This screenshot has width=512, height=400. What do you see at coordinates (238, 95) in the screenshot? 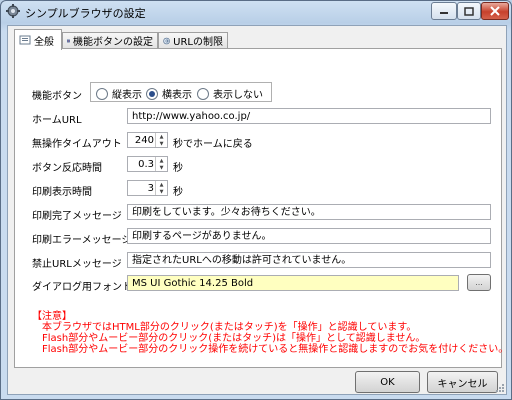
I see `radio-label: 表示しない` at bounding box center [238, 95].